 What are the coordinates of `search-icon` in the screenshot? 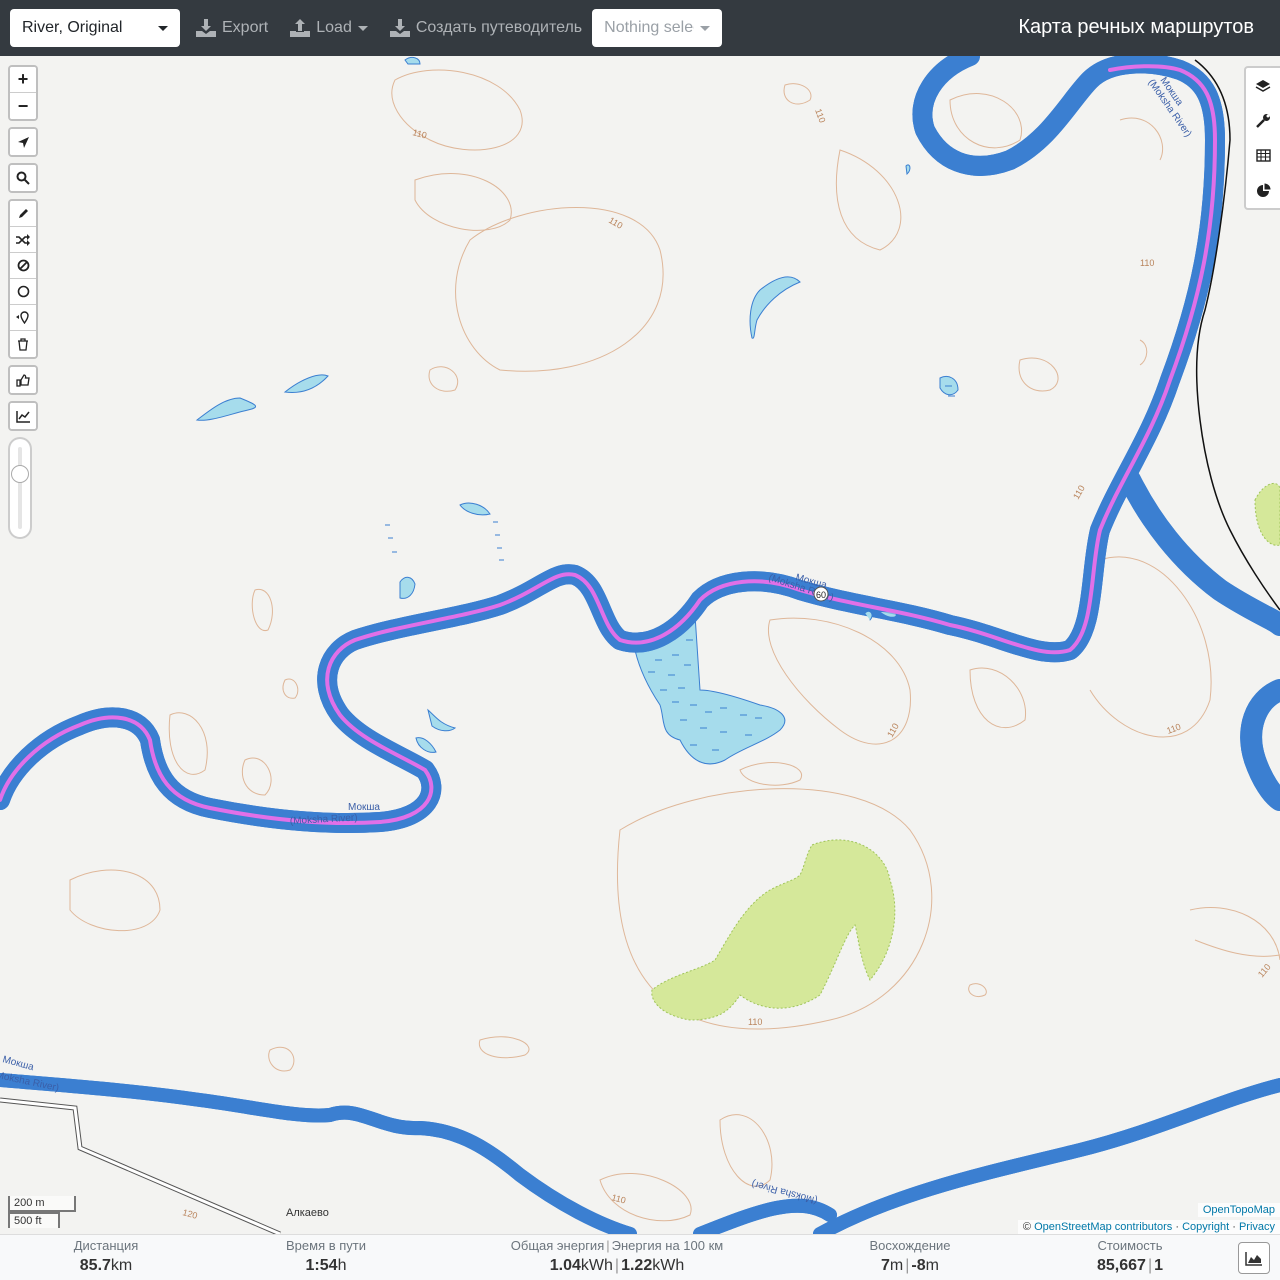 It's located at (23, 178).